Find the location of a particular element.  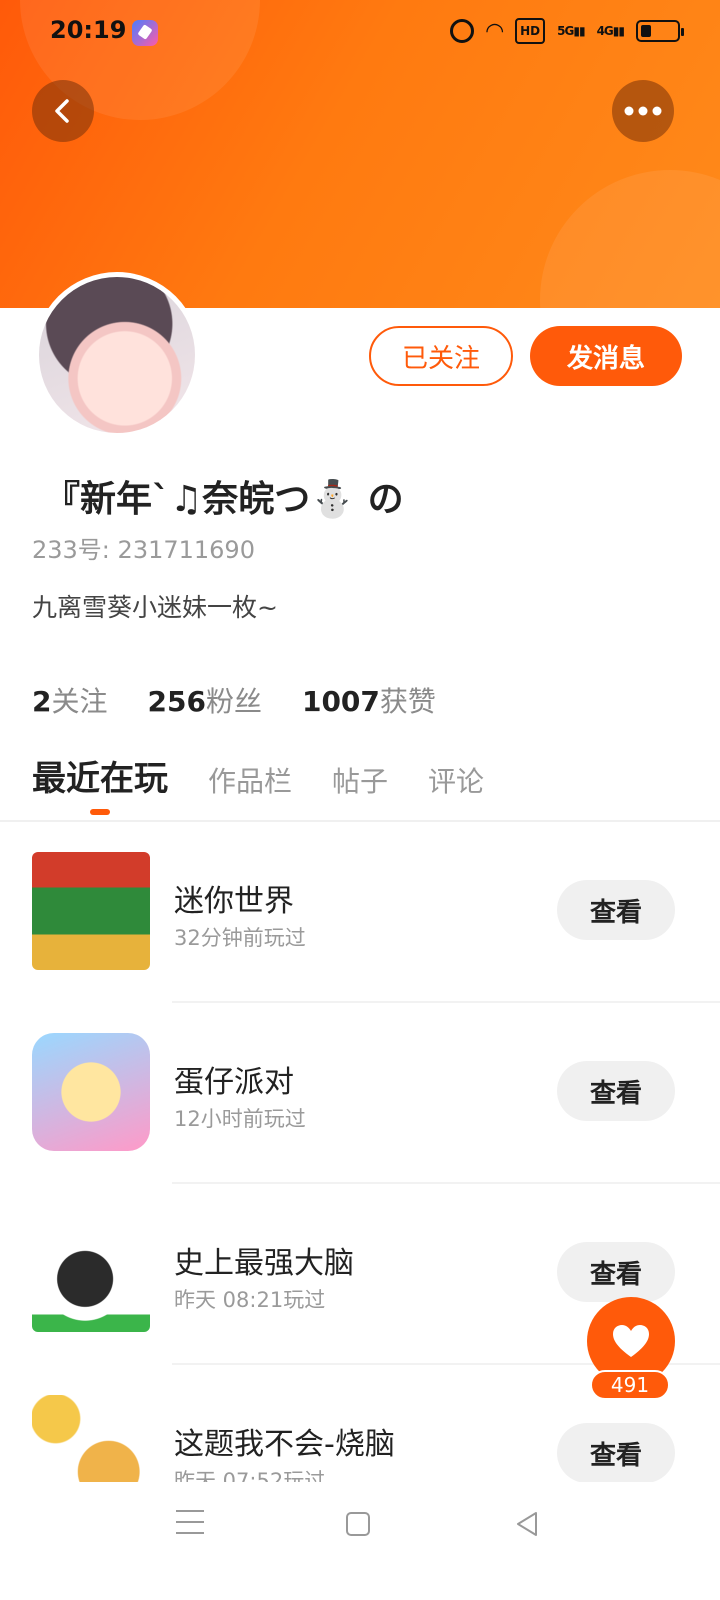

profile-tabs: 最近在玩 作品栏 帖子 评论 is located at coordinates (258, 785).